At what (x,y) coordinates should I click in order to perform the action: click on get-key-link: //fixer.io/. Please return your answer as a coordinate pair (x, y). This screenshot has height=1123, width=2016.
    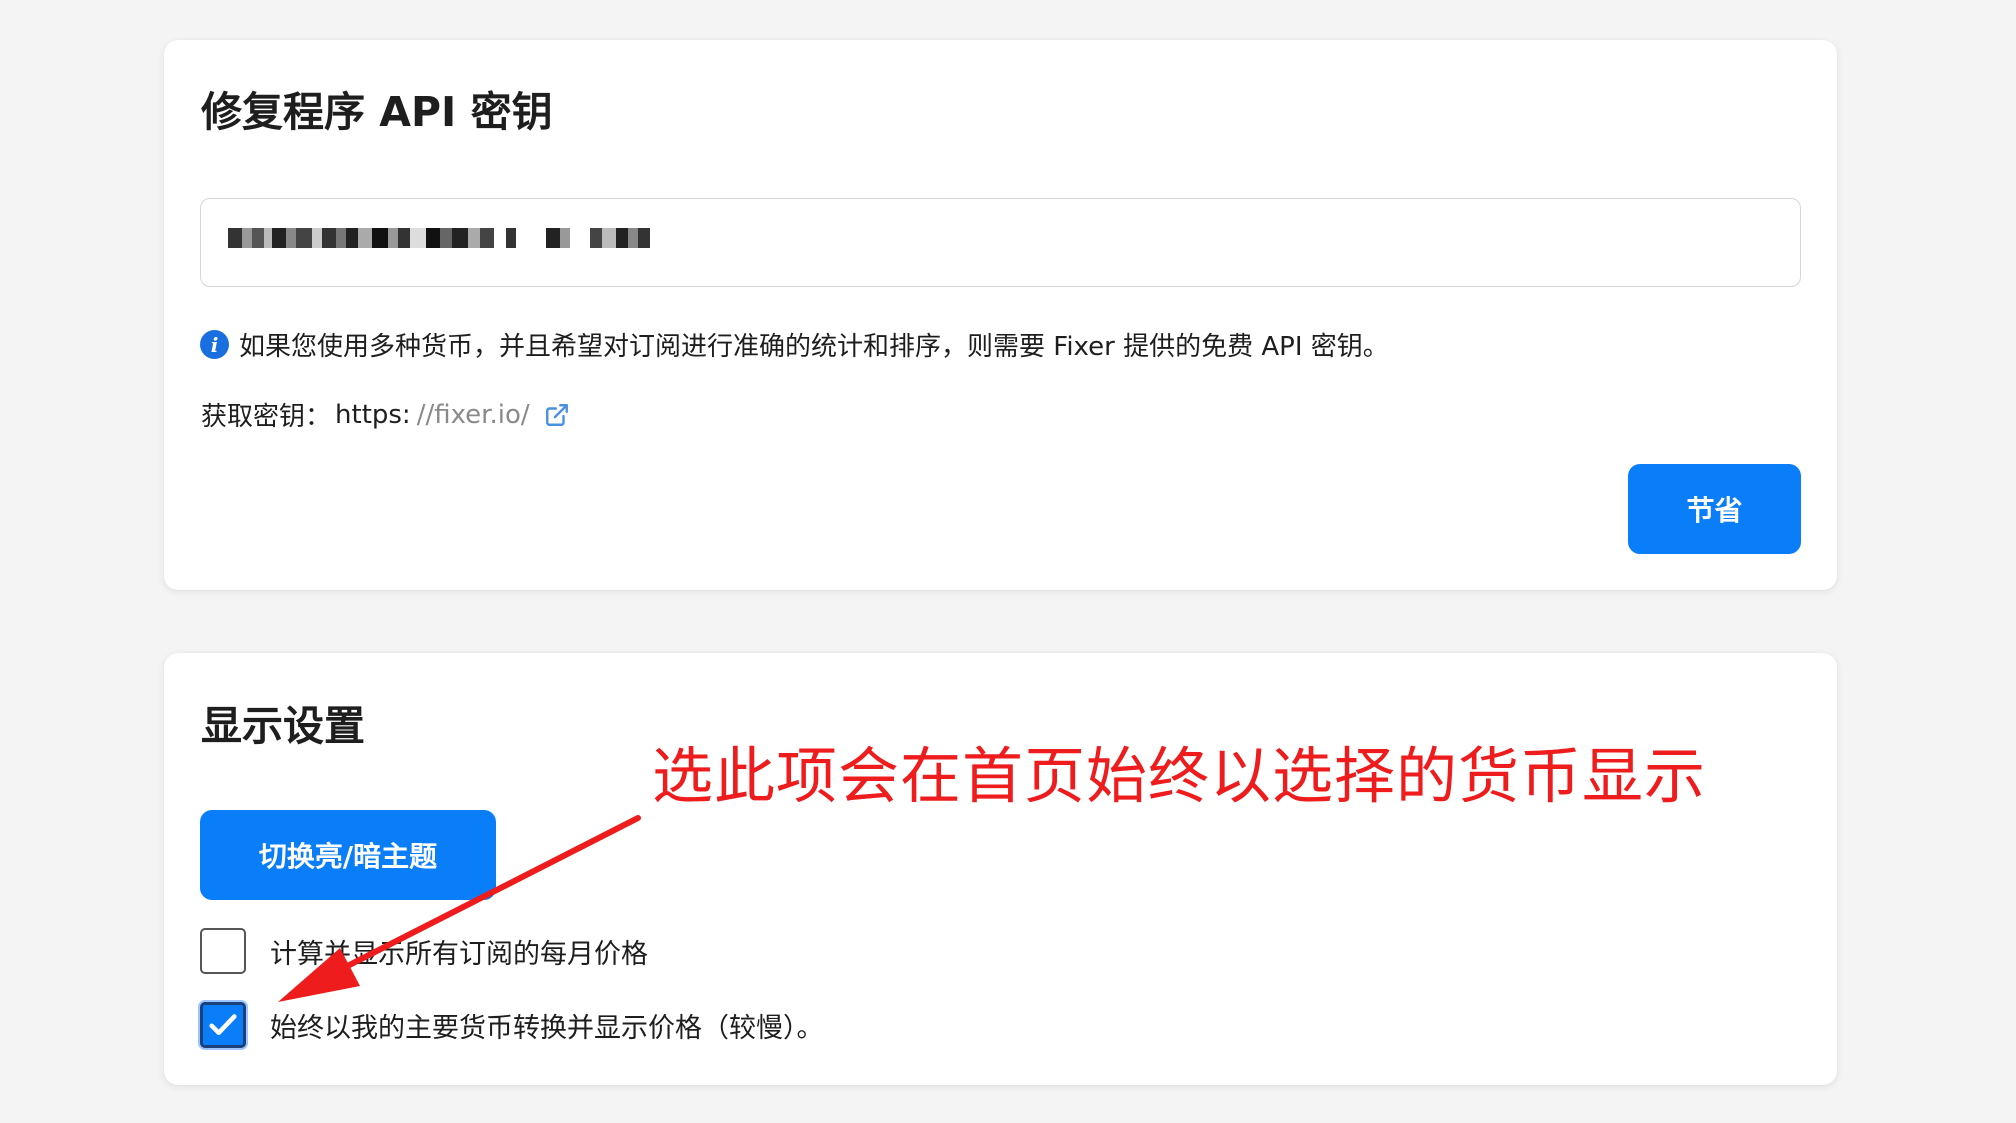
    Looking at the image, I should click on (473, 415).